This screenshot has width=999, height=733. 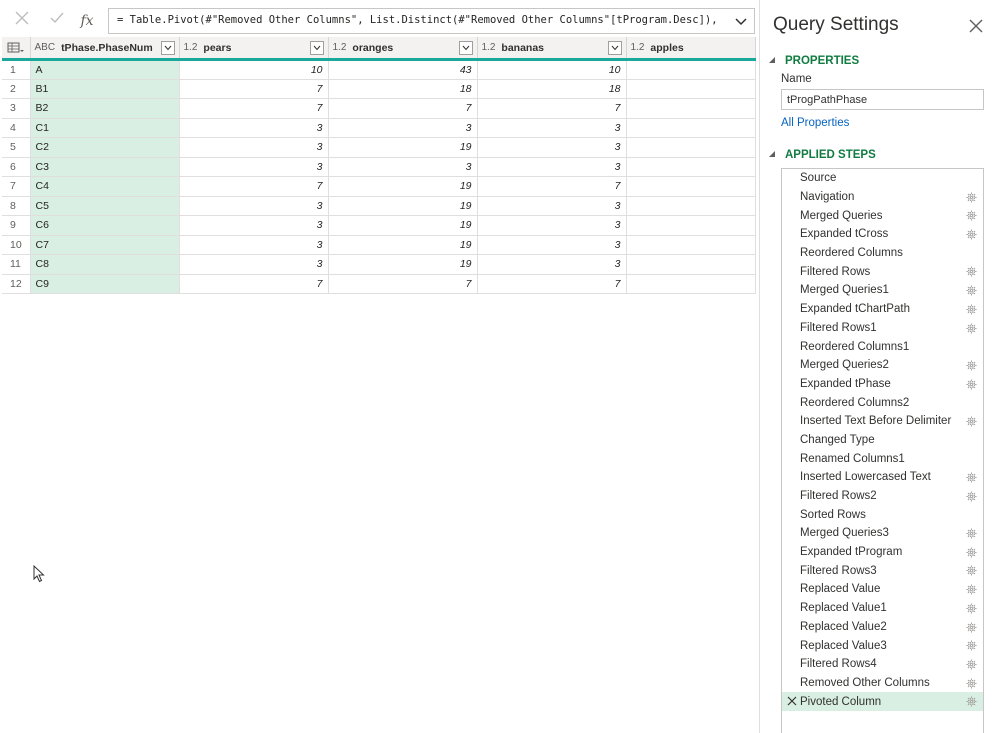 What do you see at coordinates (882, 458) in the screenshot?
I see `applied-step: Renamed Columns1` at bounding box center [882, 458].